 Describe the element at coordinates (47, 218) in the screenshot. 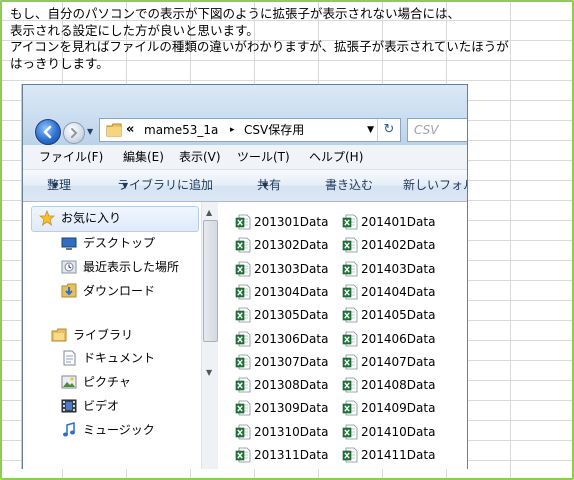

I see `star-icon` at that location.